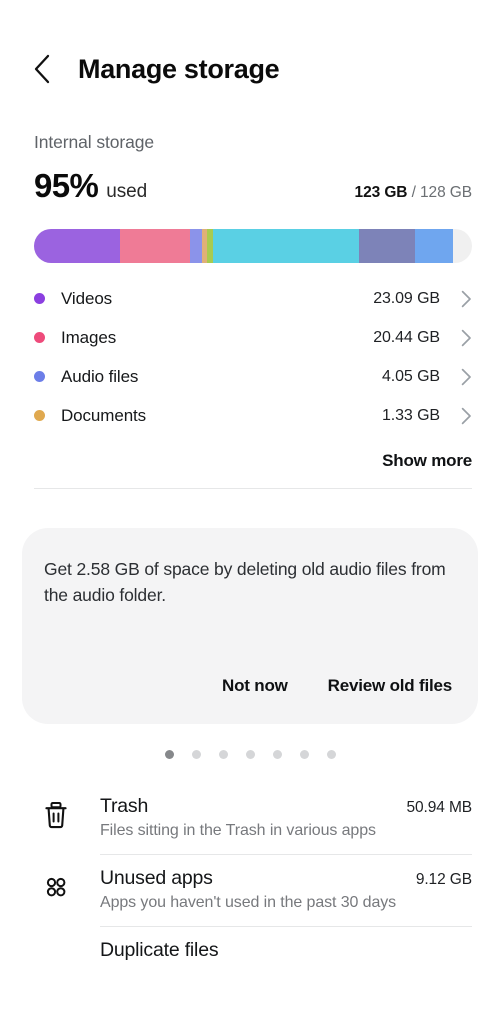  Describe the element at coordinates (56, 879) in the screenshot. I see `apps-grid-icon` at that location.